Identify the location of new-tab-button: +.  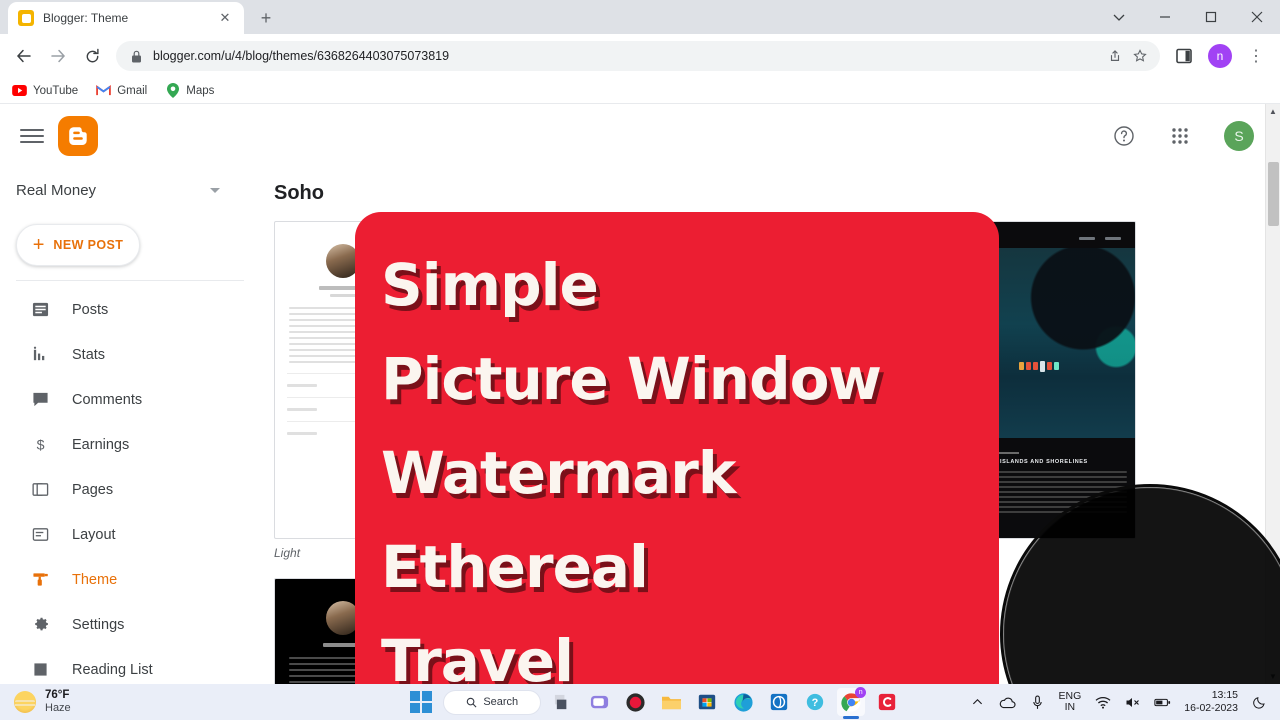
(266, 18).